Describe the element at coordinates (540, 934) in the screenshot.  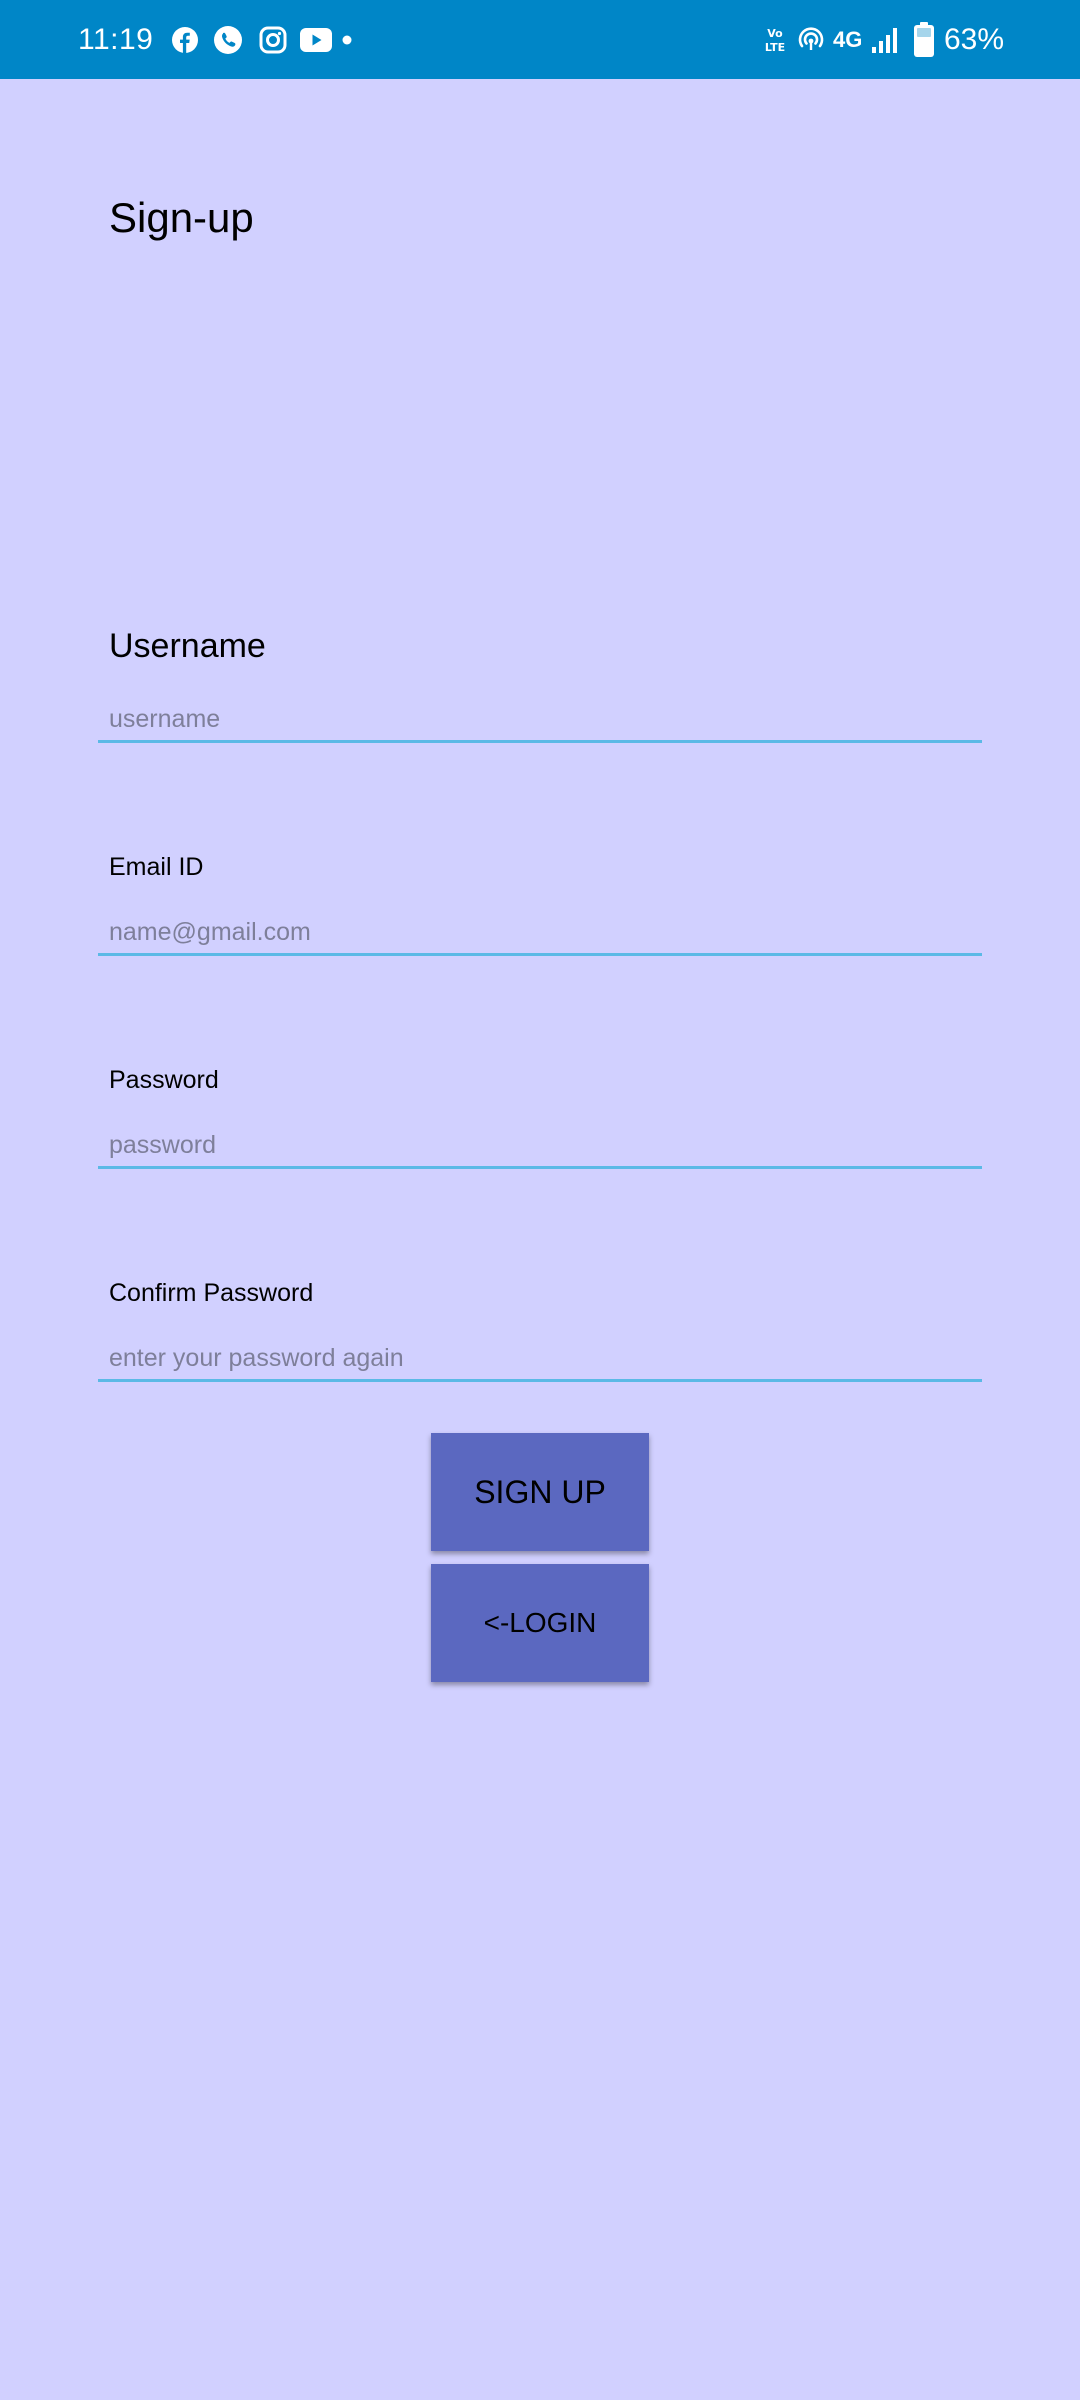
I see `email-input` at that location.